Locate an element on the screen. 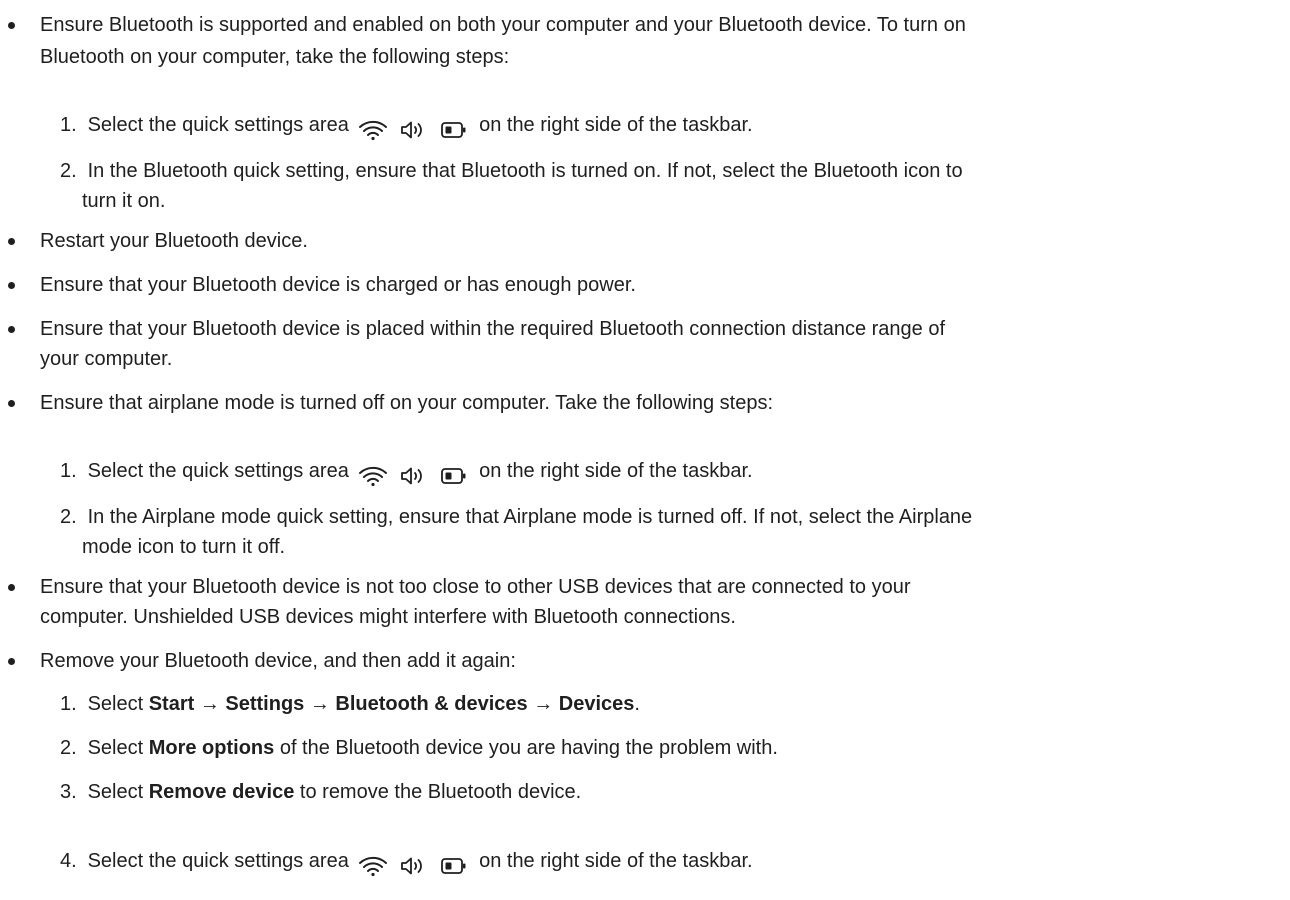 This screenshot has height=900, width=1290. bullet-1-step-2-line-2: turn it on. is located at coordinates (124, 201).